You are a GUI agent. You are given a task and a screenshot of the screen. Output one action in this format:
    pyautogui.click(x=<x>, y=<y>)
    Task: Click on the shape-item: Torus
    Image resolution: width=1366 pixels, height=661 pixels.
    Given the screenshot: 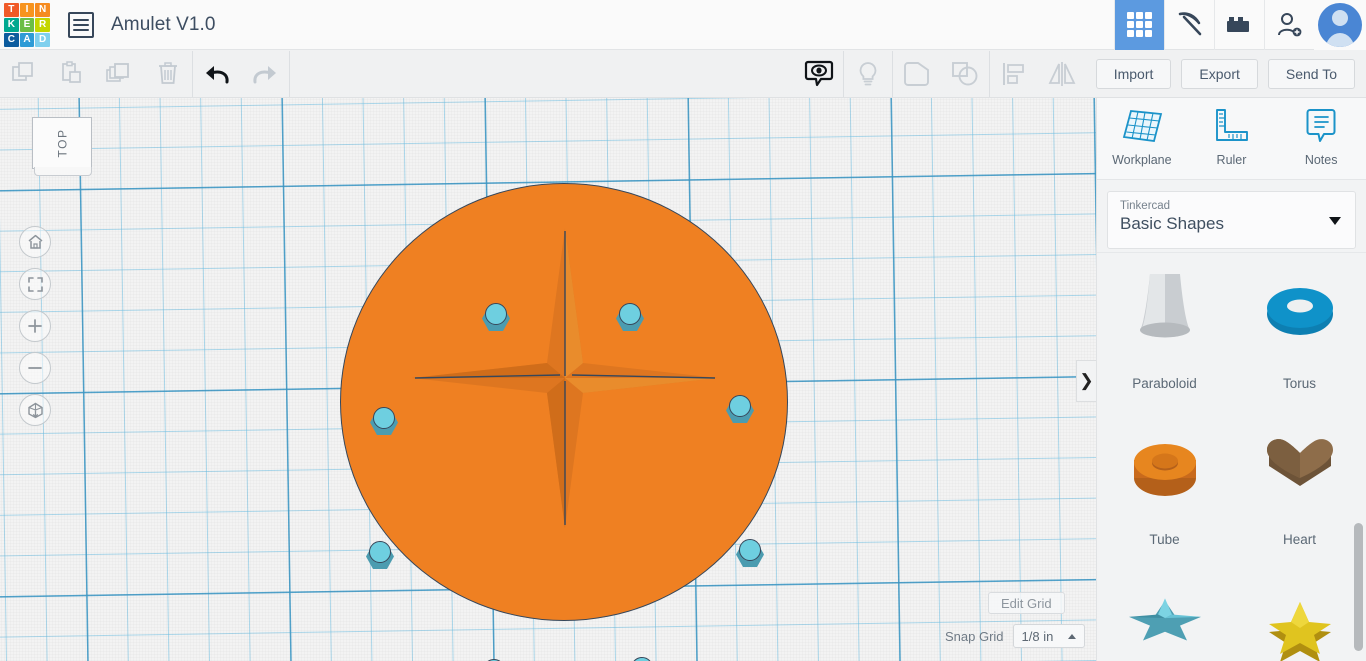 What is the action you would take?
    pyautogui.click(x=1299, y=331)
    